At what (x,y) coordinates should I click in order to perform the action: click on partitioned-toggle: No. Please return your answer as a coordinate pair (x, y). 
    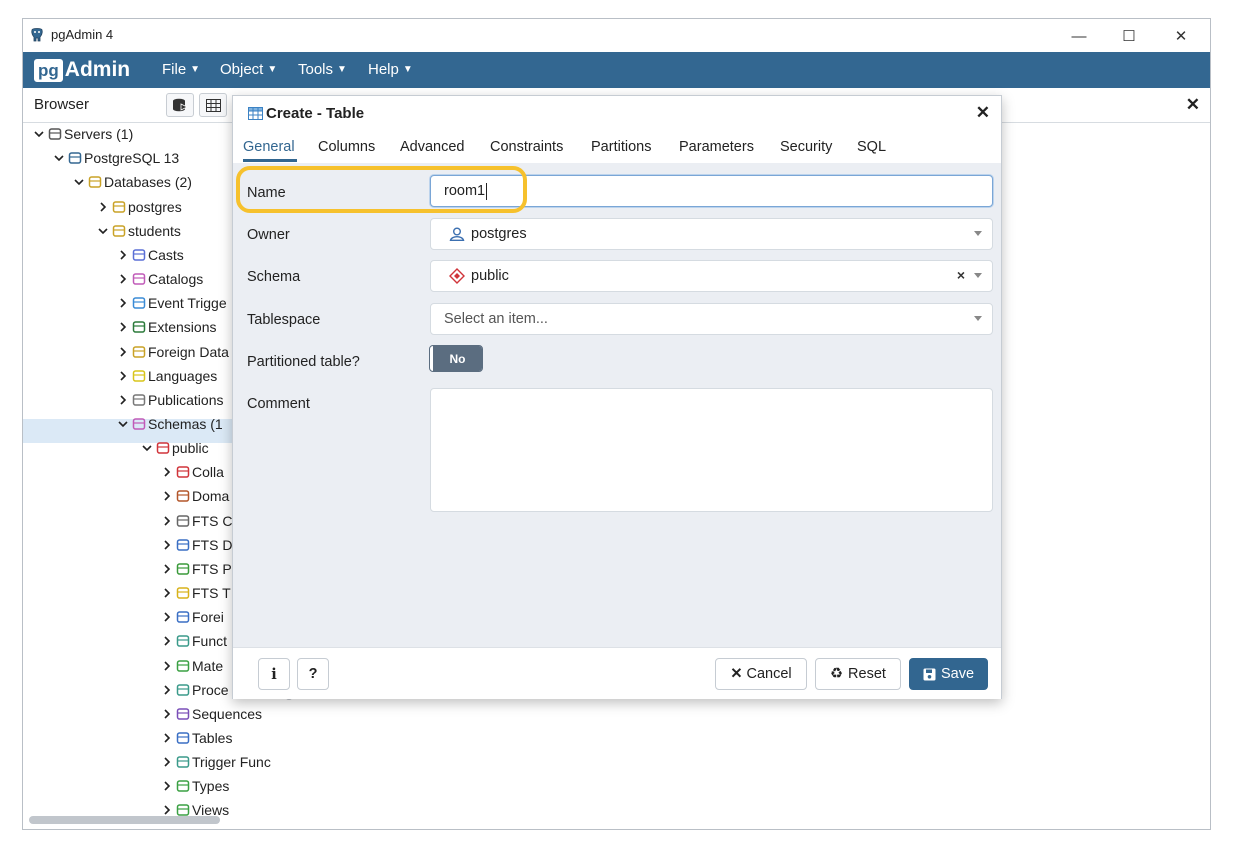
    Looking at the image, I should click on (456, 358).